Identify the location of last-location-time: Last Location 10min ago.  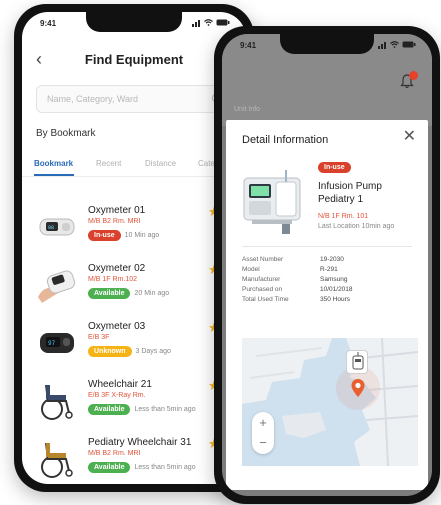
(356, 226).